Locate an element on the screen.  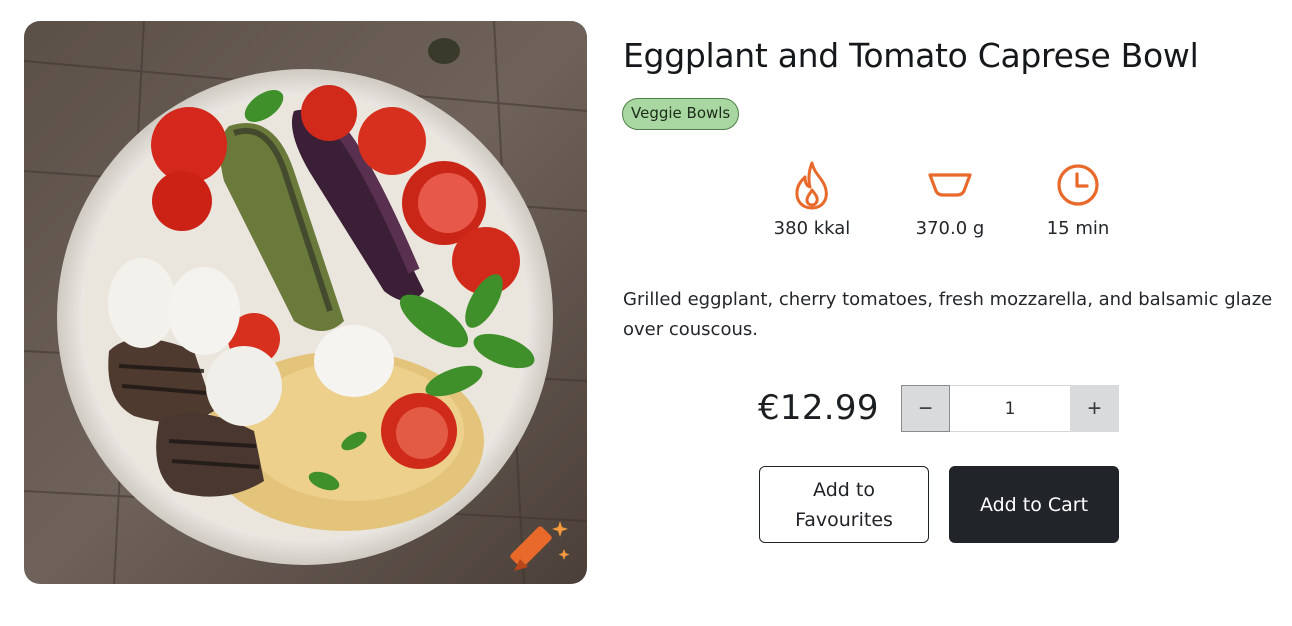
stat-weight: 370.0 g is located at coordinates (950, 198).